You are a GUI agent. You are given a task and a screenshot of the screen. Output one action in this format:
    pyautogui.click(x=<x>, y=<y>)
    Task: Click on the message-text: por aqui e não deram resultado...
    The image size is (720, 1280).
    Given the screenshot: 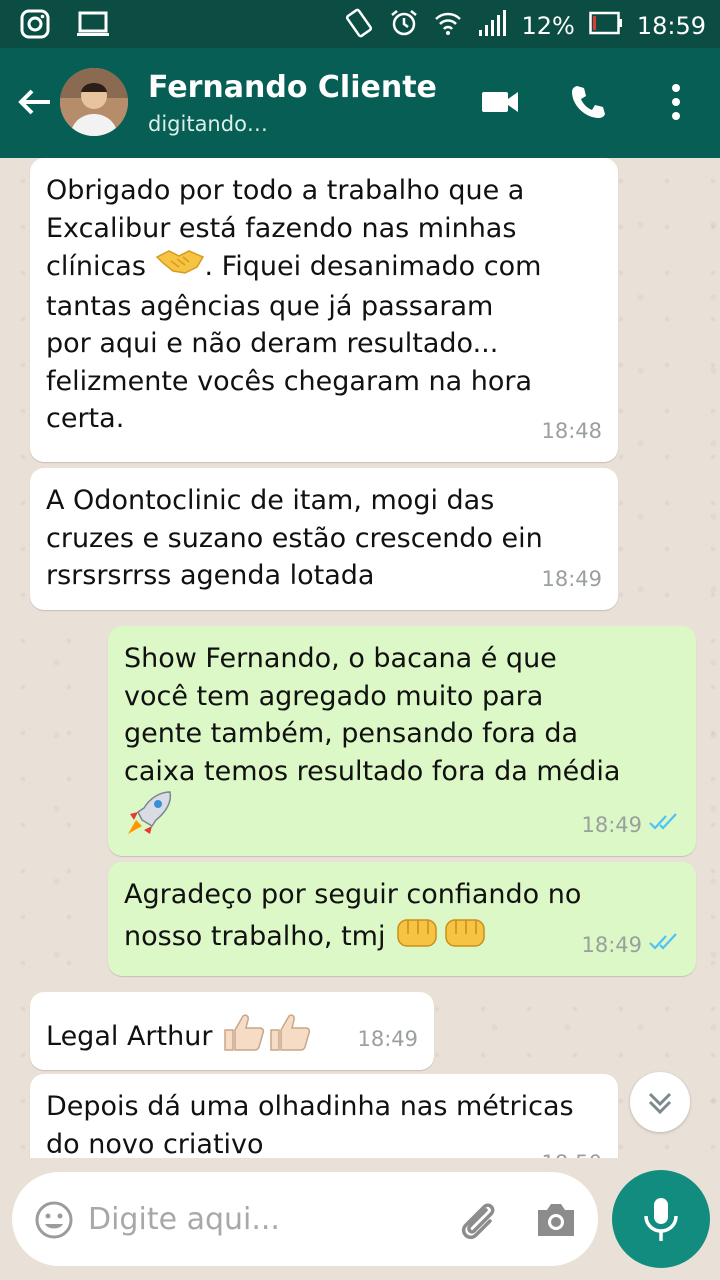 What is the action you would take?
    pyautogui.click(x=272, y=343)
    